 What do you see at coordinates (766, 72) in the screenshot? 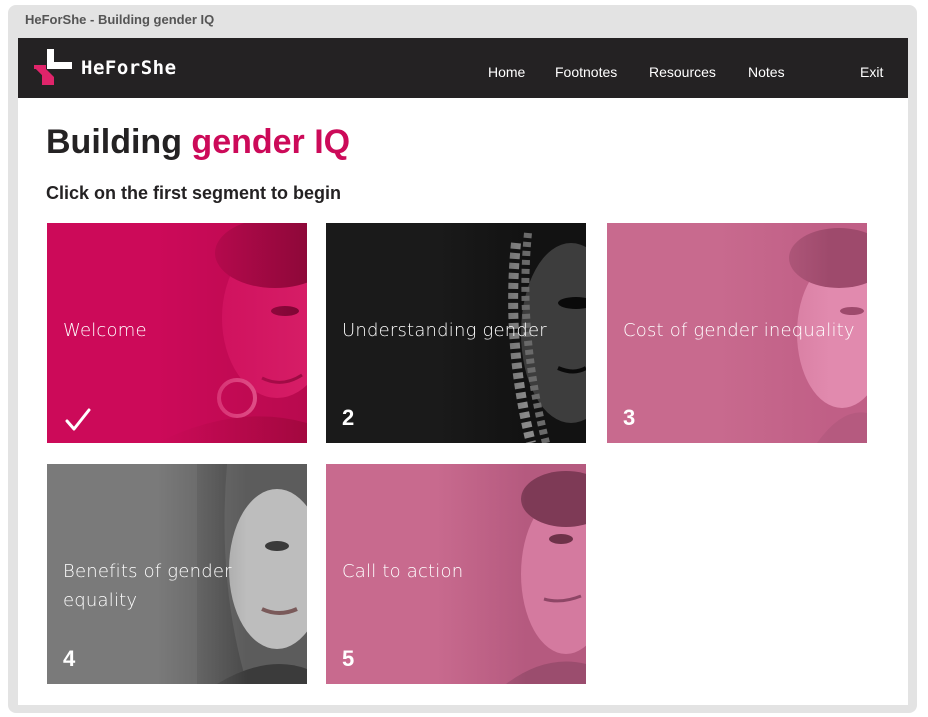
I see `nav-notes-link: Notes` at bounding box center [766, 72].